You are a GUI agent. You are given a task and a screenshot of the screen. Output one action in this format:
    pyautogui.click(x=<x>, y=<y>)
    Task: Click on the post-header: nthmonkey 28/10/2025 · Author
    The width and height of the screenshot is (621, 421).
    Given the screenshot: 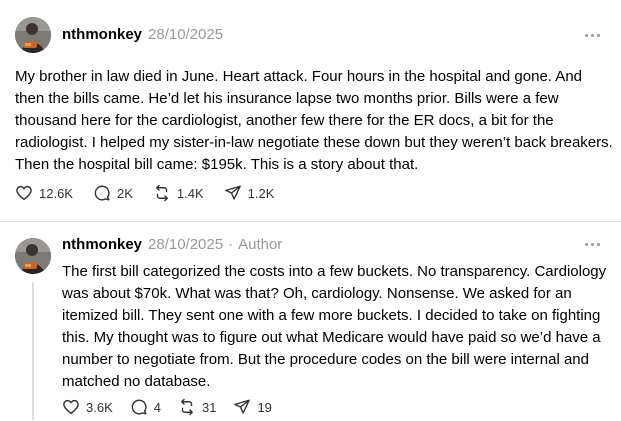 What is the action you would take?
    pyautogui.click(x=172, y=244)
    